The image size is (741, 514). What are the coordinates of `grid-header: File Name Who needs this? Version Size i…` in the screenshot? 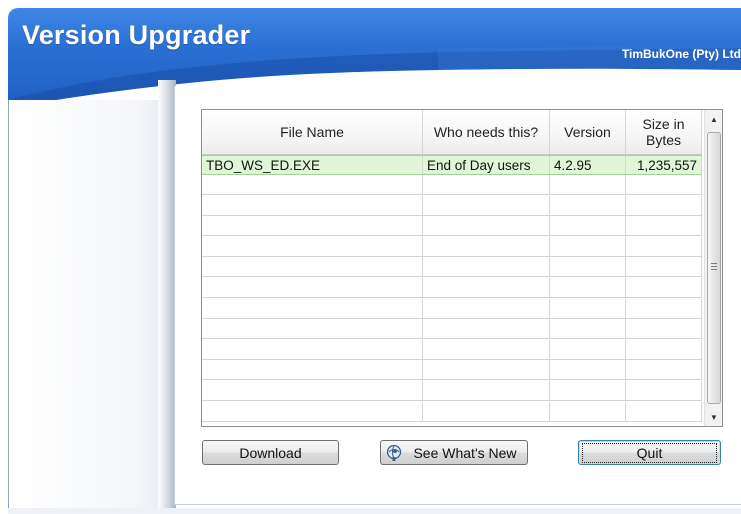 It's located at (452, 132).